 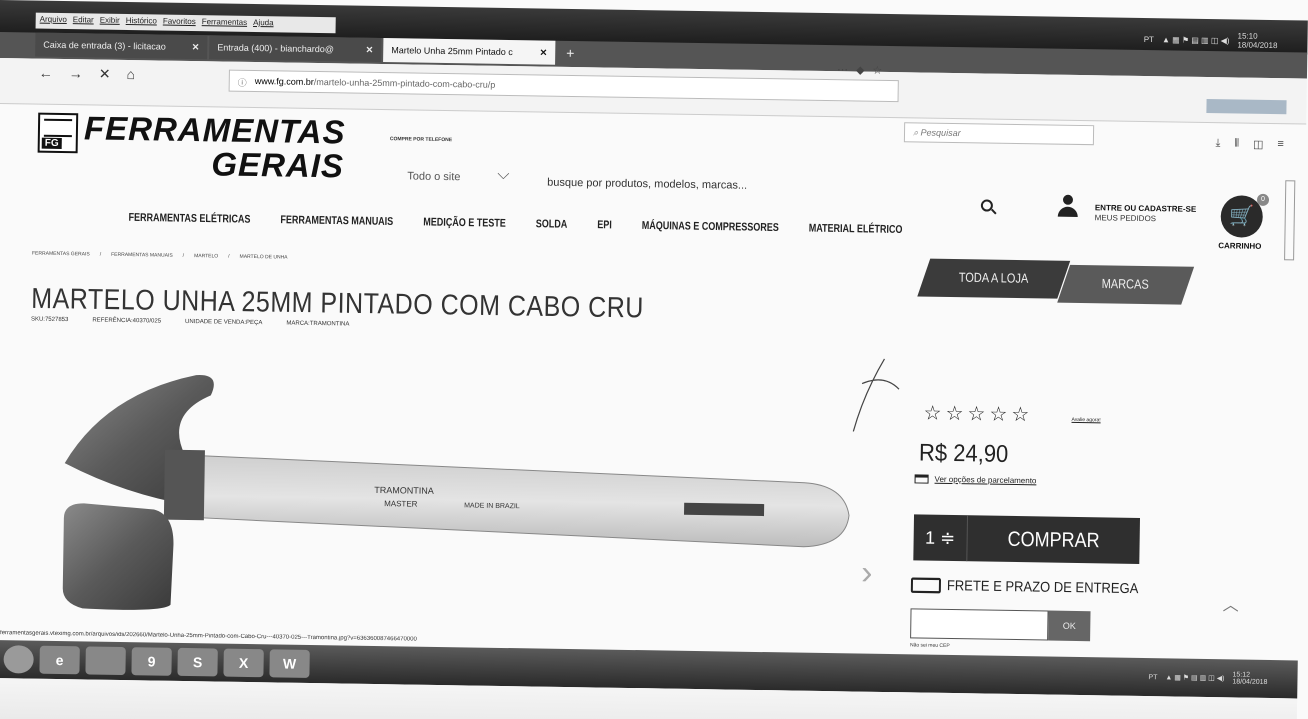 I want to click on user-icon, so click(x=1068, y=206).